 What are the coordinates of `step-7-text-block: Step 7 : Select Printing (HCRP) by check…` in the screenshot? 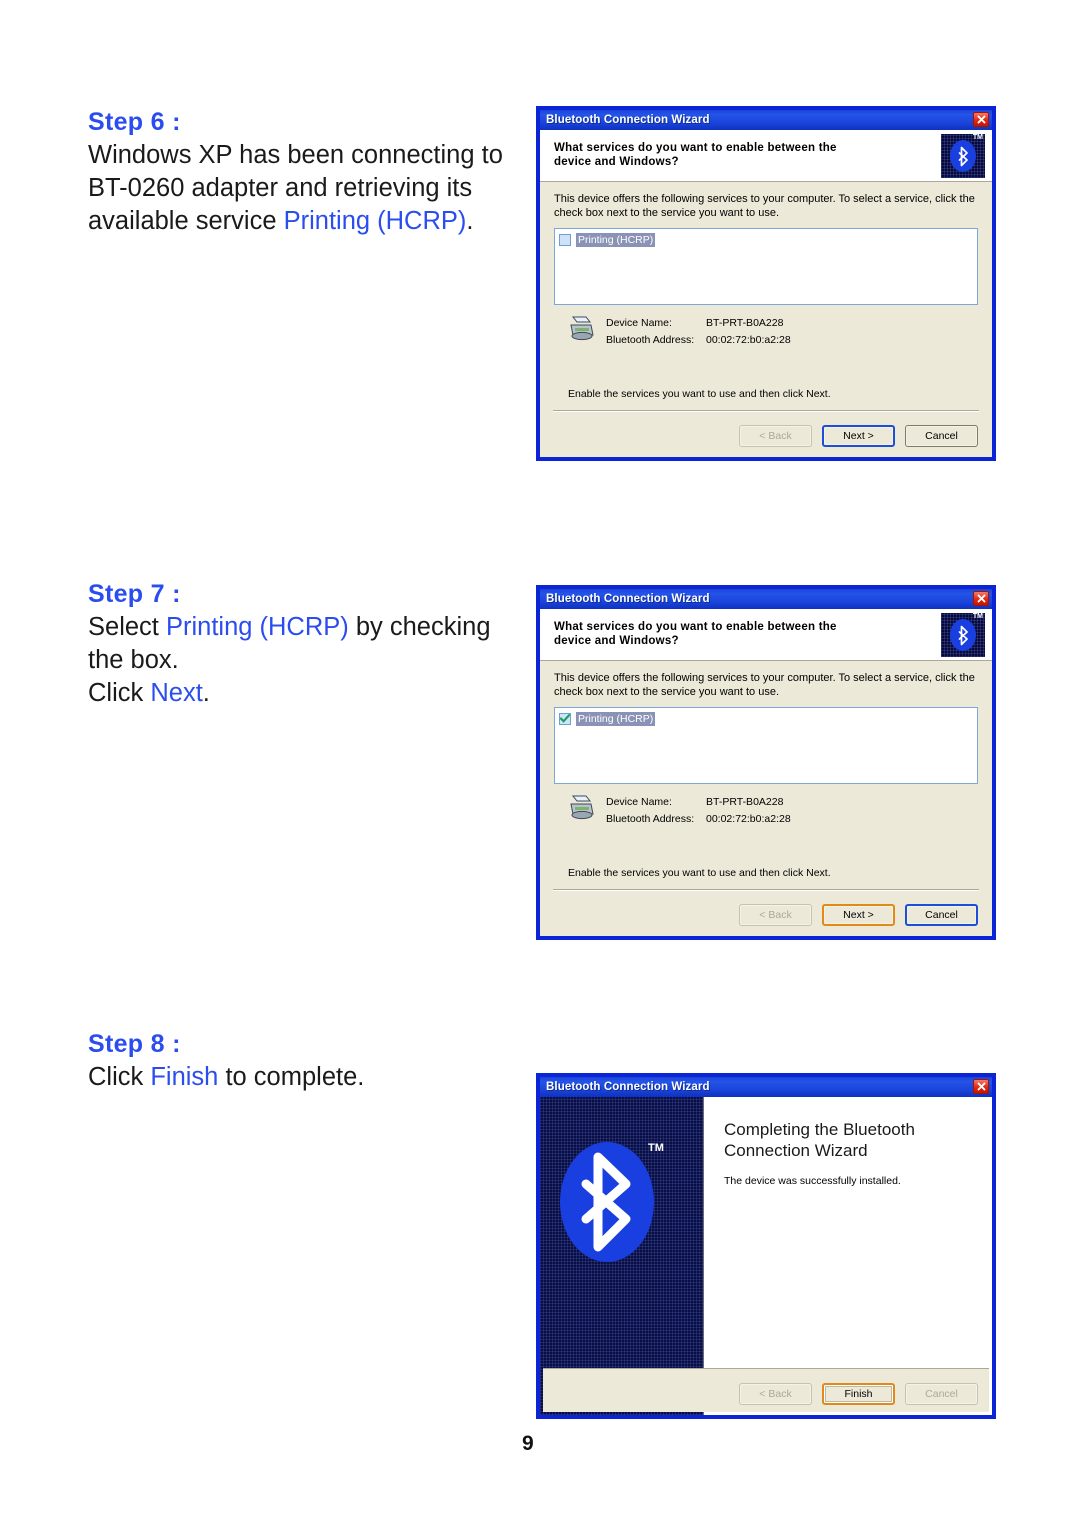 It's located at (308, 645).